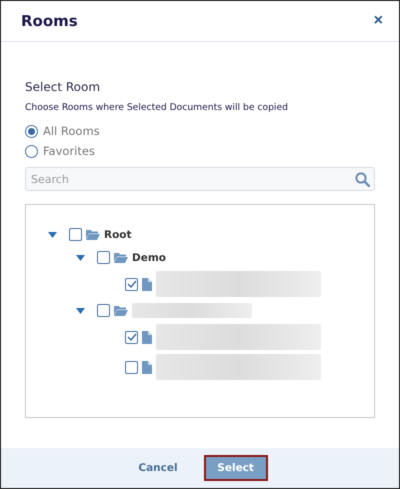 This screenshot has height=489, width=400. I want to click on radio-label: Favorites, so click(69, 151).